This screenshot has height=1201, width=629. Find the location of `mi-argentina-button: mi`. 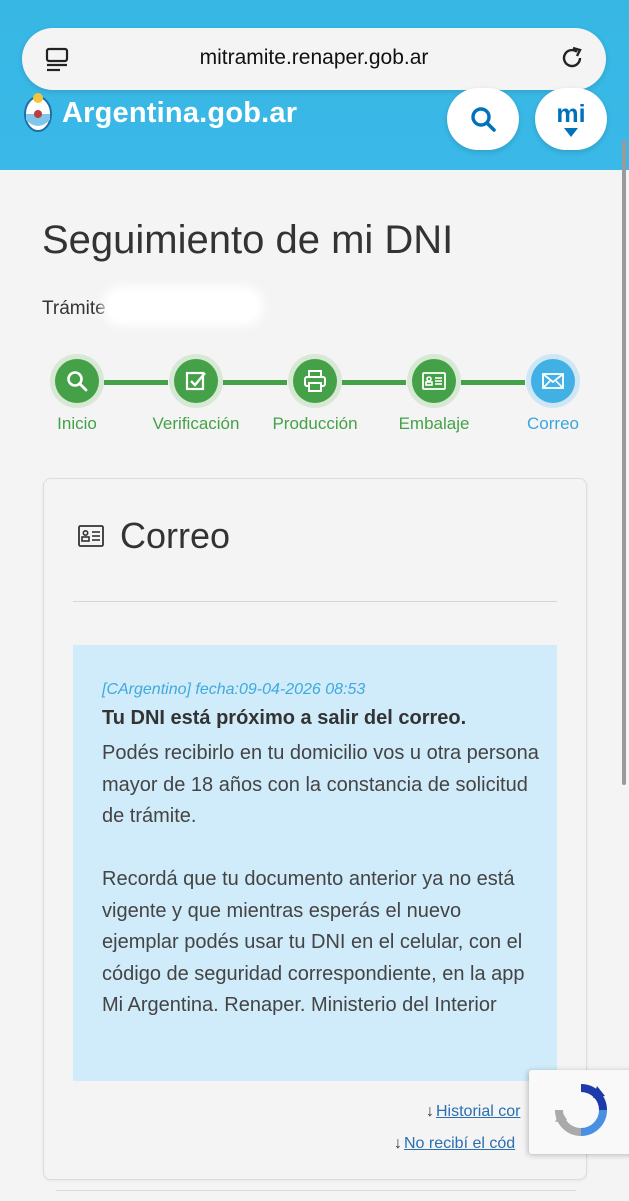

mi-argentina-button: mi is located at coordinates (571, 119).